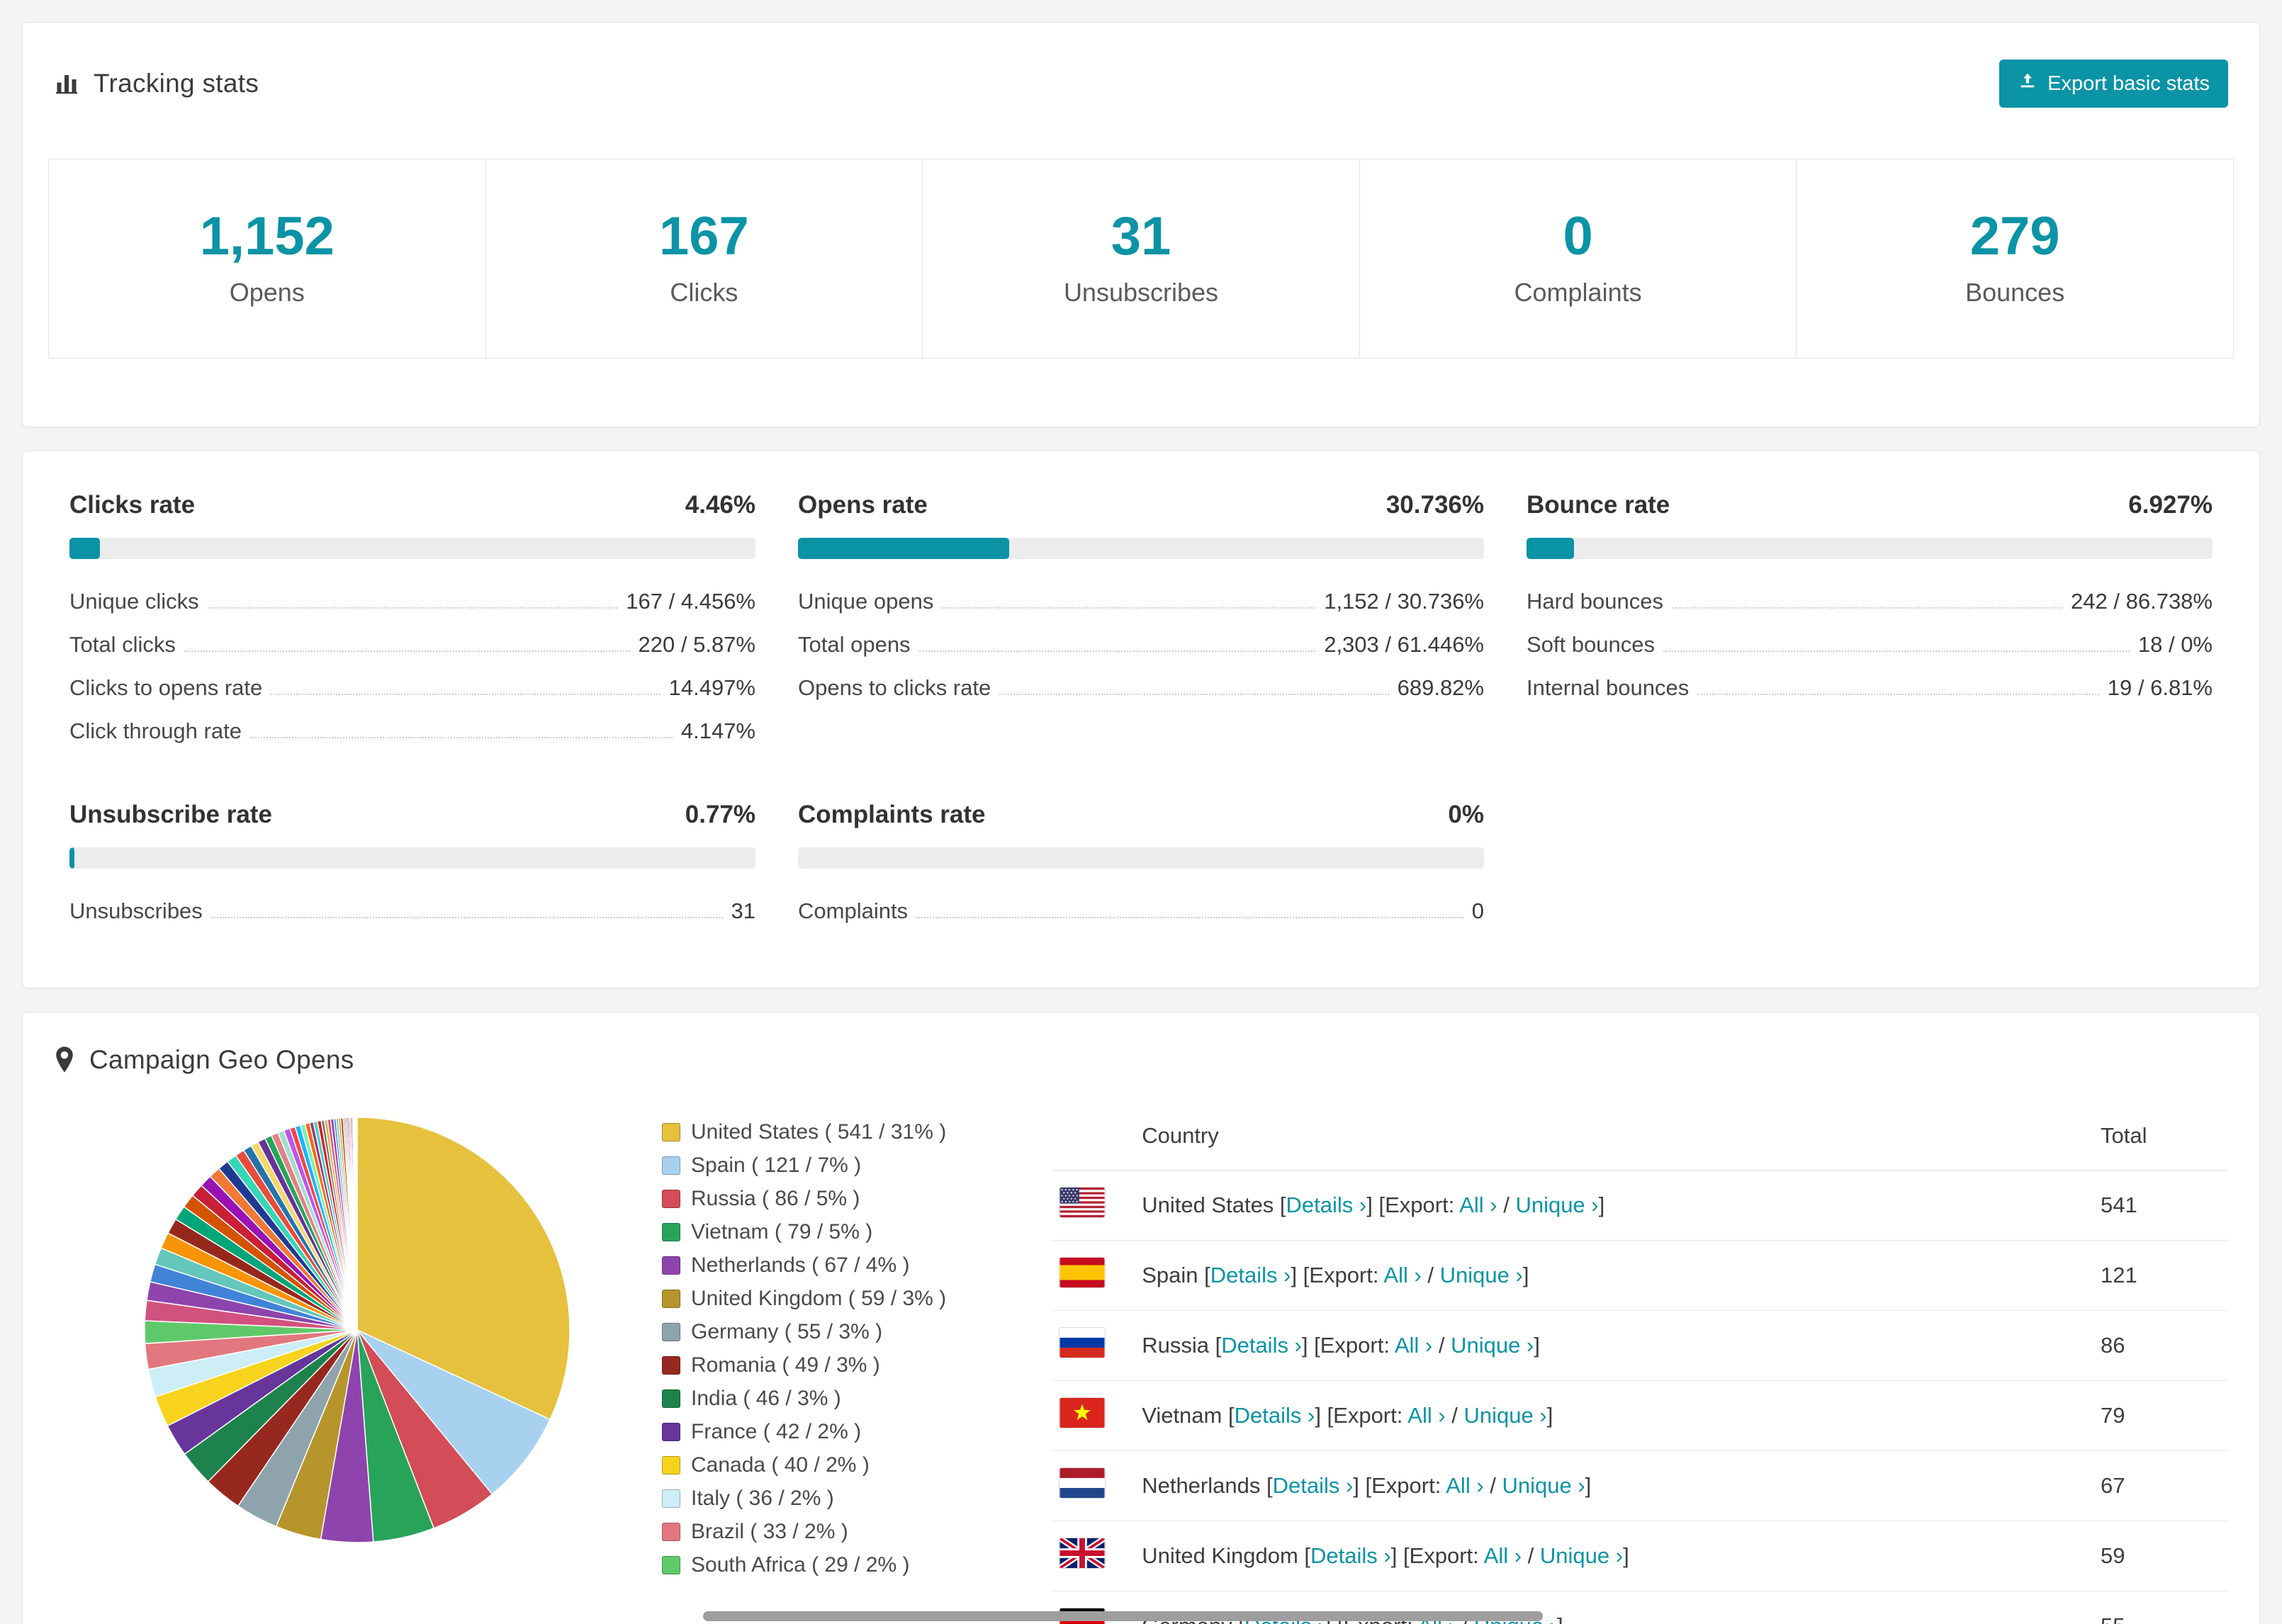 The height and width of the screenshot is (1624, 2282). What do you see at coordinates (177, 83) in the screenshot?
I see `tracking-stats-title: Tracking stats` at bounding box center [177, 83].